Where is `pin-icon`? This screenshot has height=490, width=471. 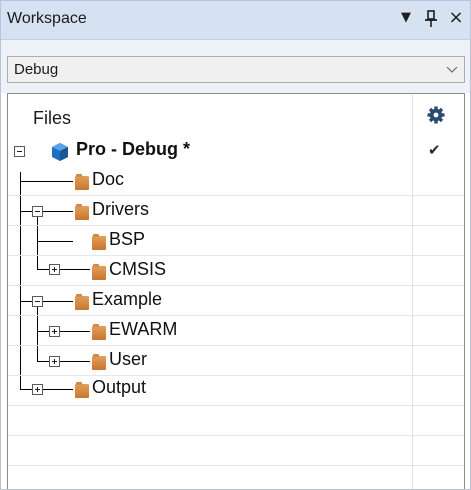 pin-icon is located at coordinates (431, 19).